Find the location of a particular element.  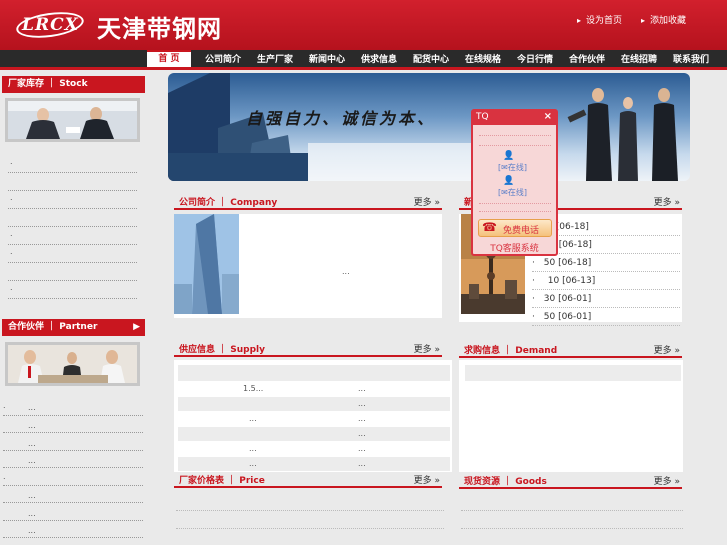

partner-title: 合作伙伴 ｜ Partner is located at coordinates (53, 327).